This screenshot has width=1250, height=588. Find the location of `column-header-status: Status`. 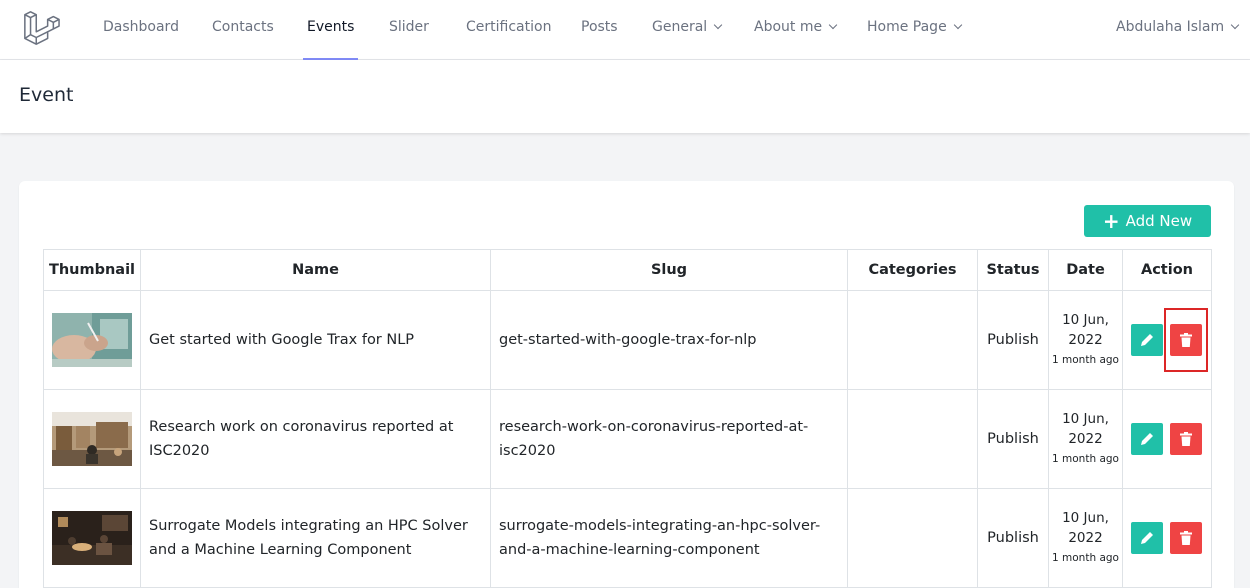

column-header-status: Status is located at coordinates (1013, 270).